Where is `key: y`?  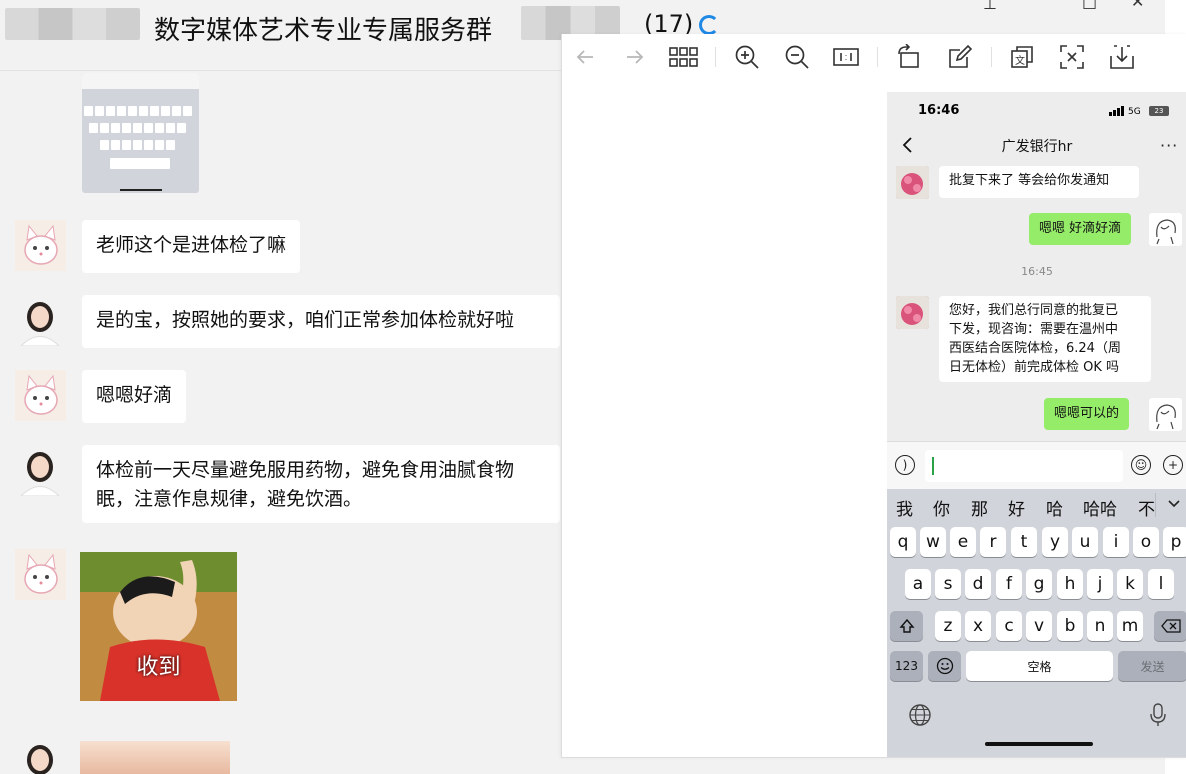
key: y is located at coordinates (1055, 542).